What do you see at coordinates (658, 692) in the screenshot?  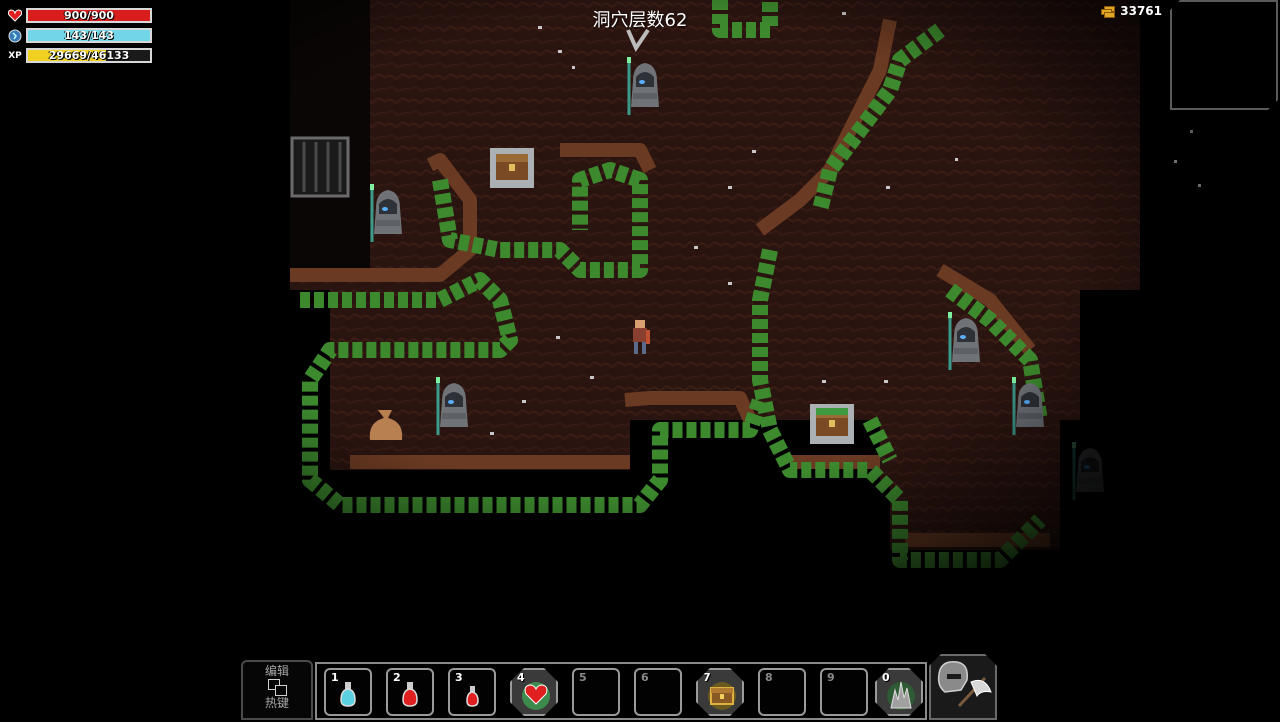 I see `hotbar-slot-6: 6` at bounding box center [658, 692].